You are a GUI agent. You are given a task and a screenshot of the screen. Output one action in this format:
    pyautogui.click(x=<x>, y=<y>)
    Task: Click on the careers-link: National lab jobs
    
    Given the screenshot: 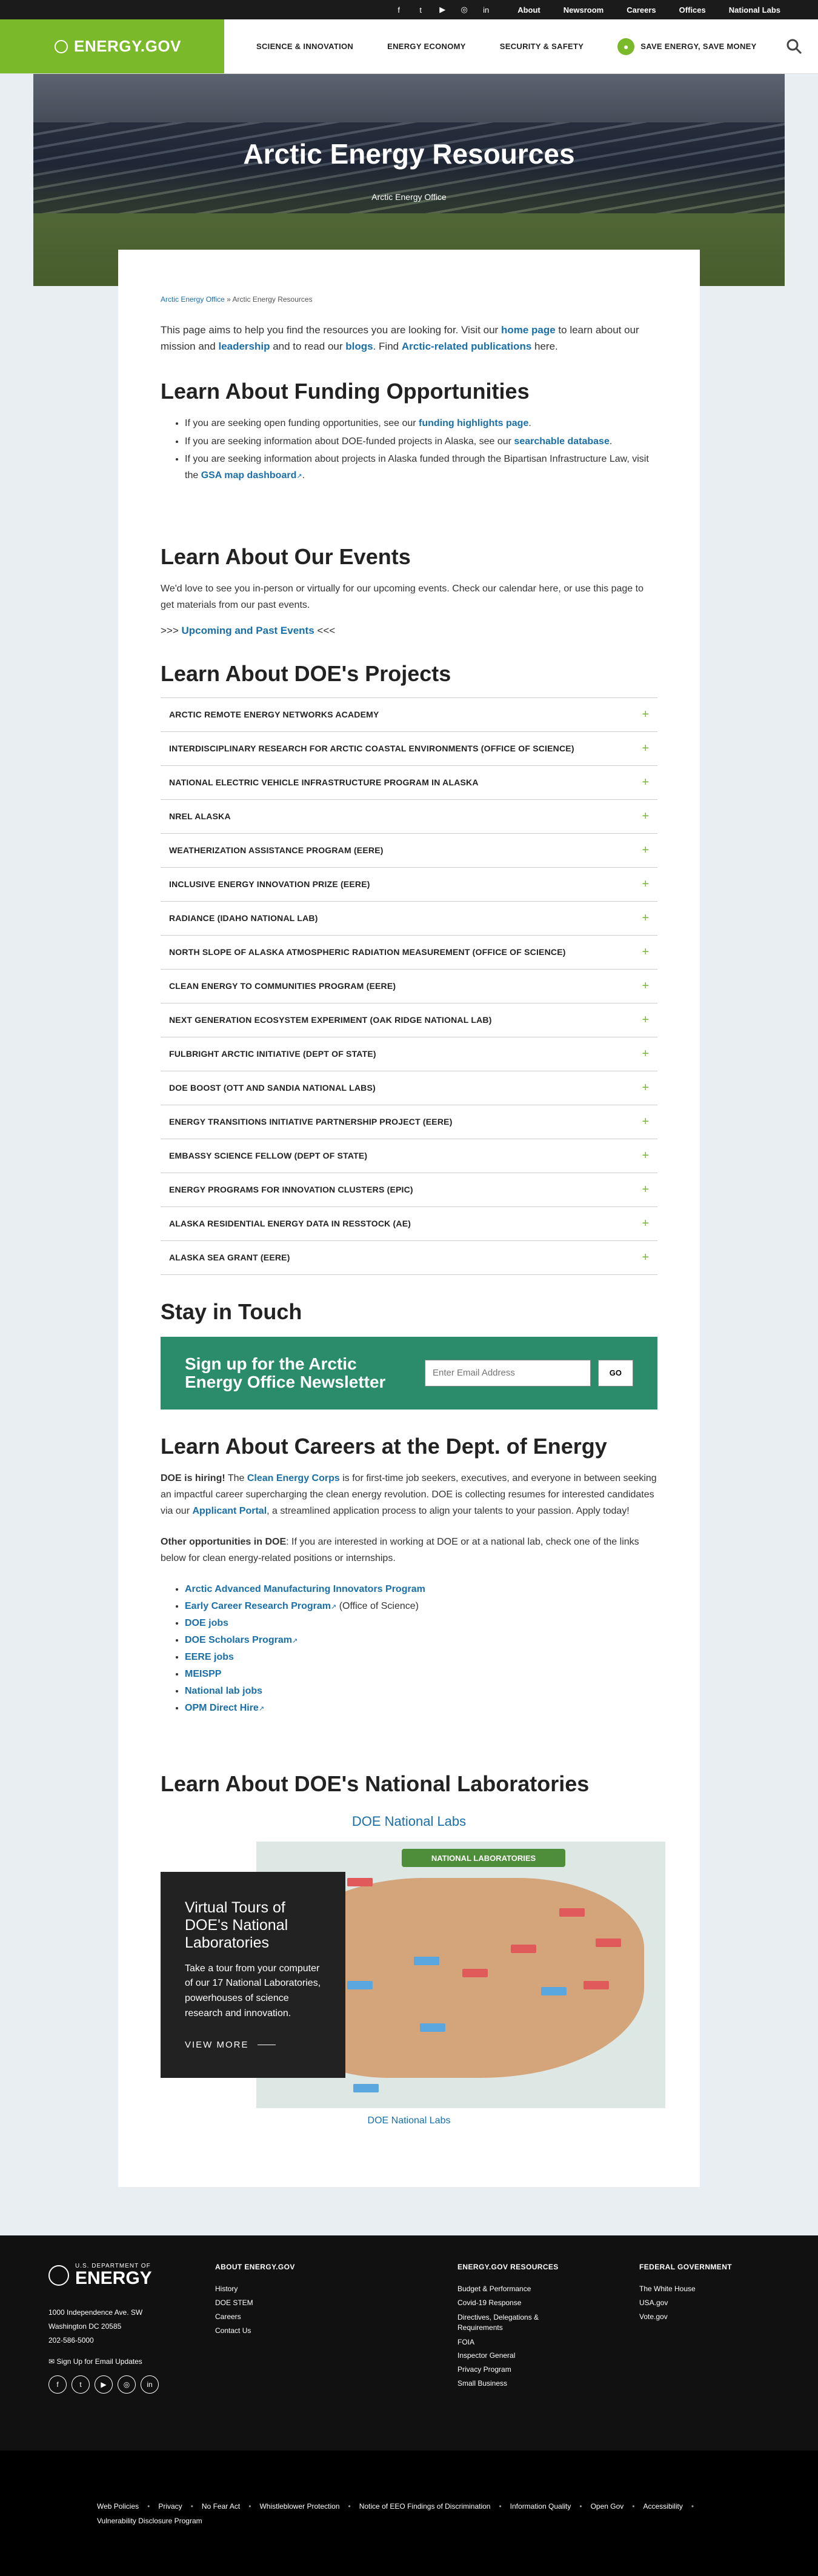 What is the action you would take?
    pyautogui.click(x=224, y=1691)
    